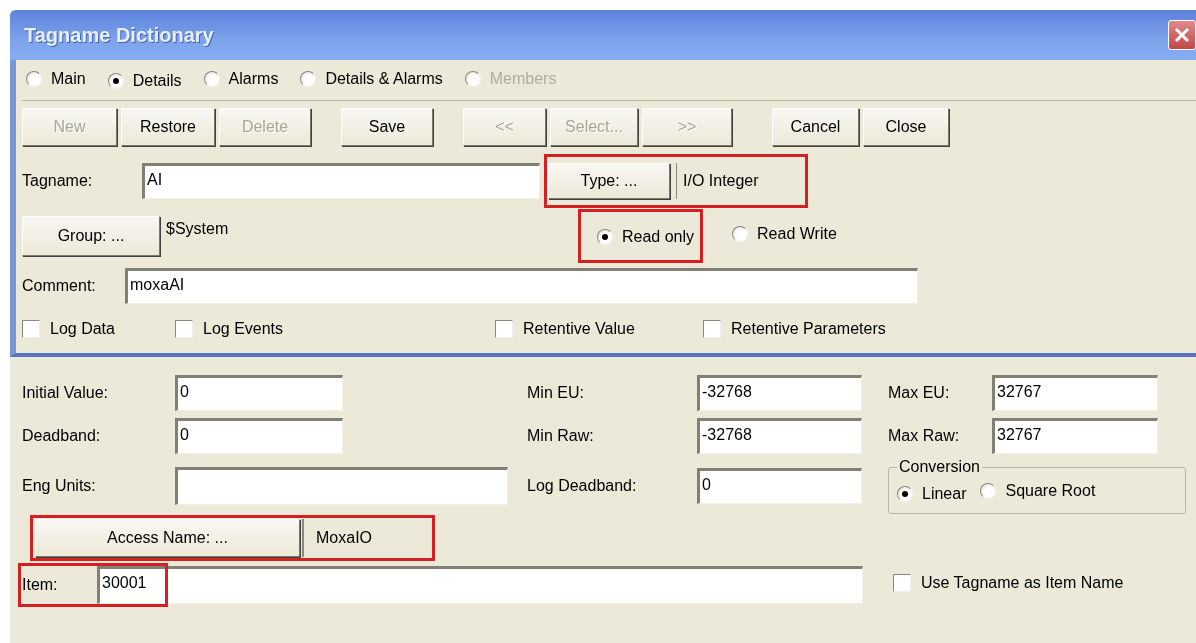  I want to click on field-label: Max EU:, so click(919, 393).